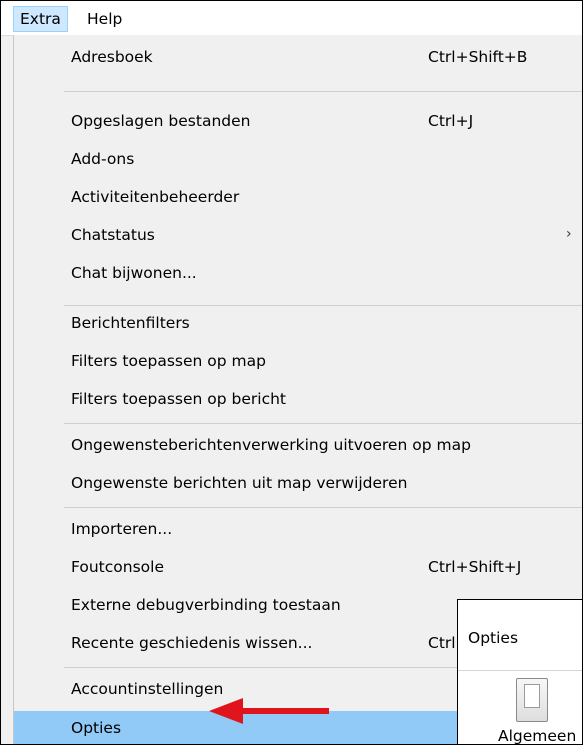 This screenshot has width=585, height=747. I want to click on dialog-divider, so click(520, 670).